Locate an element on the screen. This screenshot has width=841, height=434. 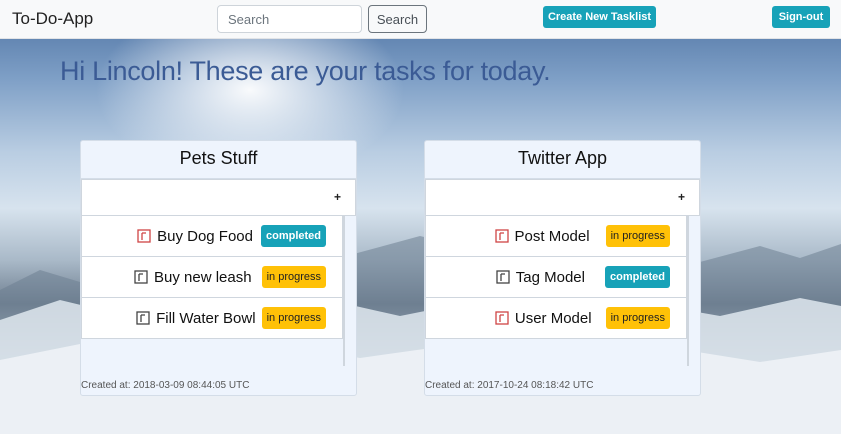
task-name: Fill Water Bowl is located at coordinates (206, 318).